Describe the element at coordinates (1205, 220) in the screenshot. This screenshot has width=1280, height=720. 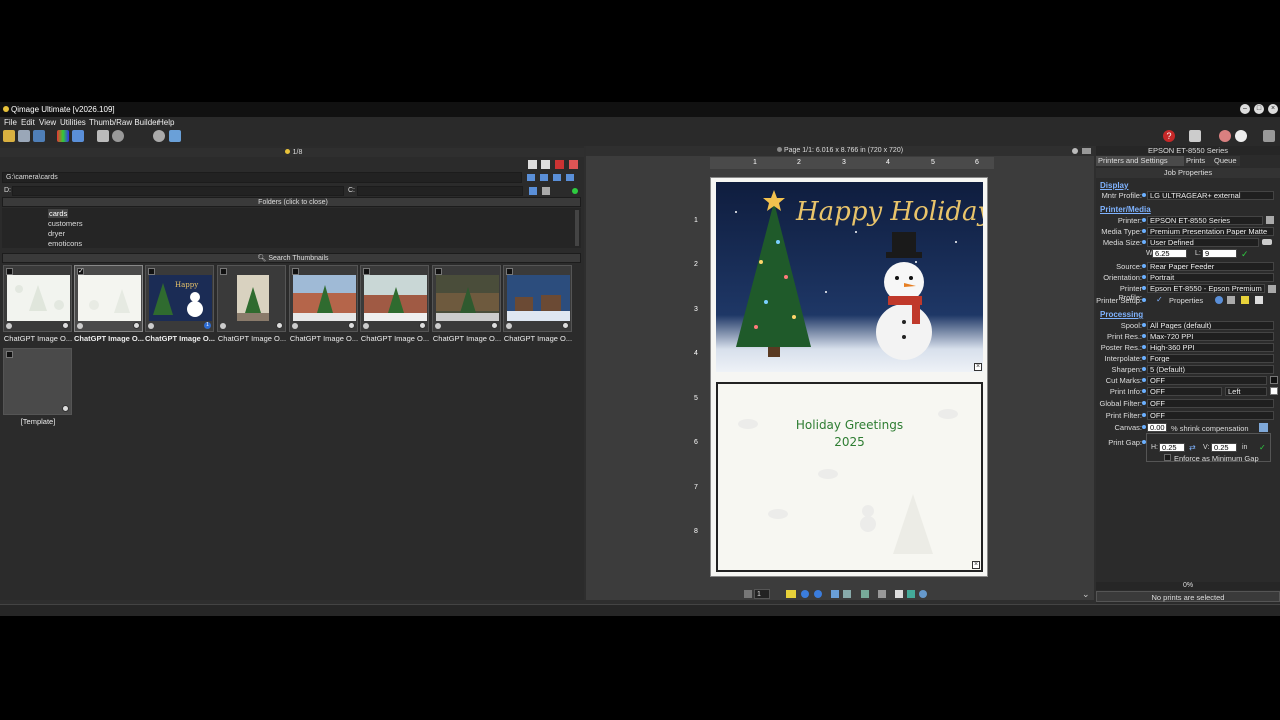
I see `printer-select: EPSON ET-8550 Series` at that location.